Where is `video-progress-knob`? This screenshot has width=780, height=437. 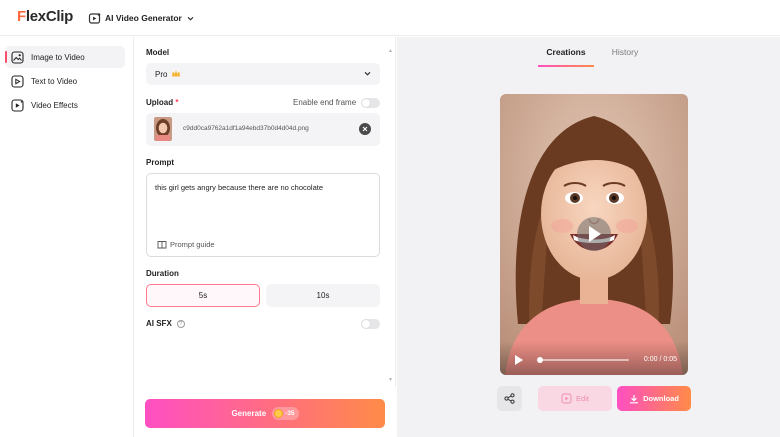 video-progress-knob is located at coordinates (540, 360).